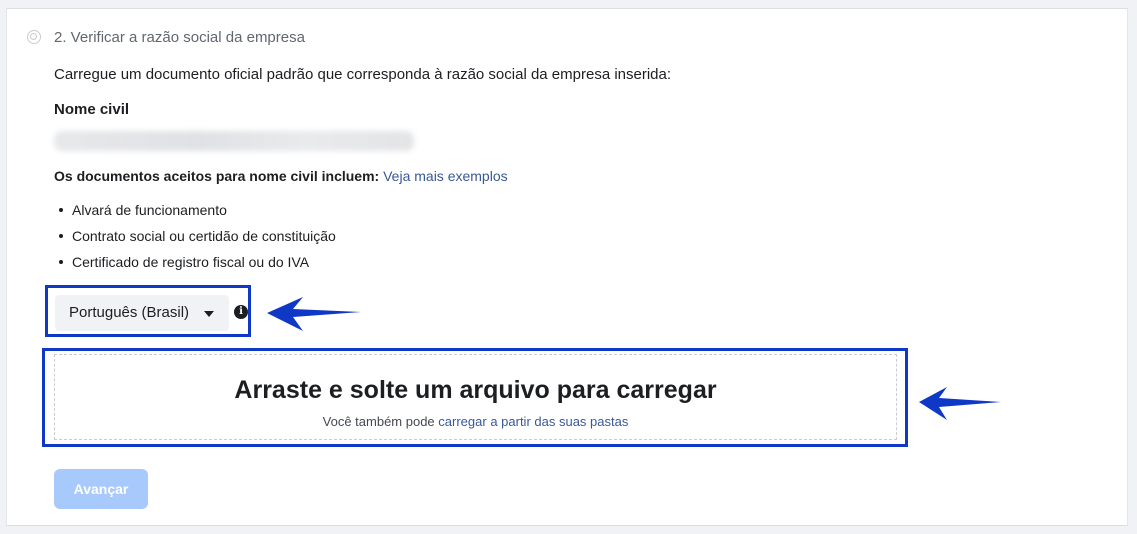 The width and height of the screenshot is (1137, 534). Describe the element at coordinates (129, 312) in the screenshot. I see `language-select-value: Português (Brasil)` at that location.